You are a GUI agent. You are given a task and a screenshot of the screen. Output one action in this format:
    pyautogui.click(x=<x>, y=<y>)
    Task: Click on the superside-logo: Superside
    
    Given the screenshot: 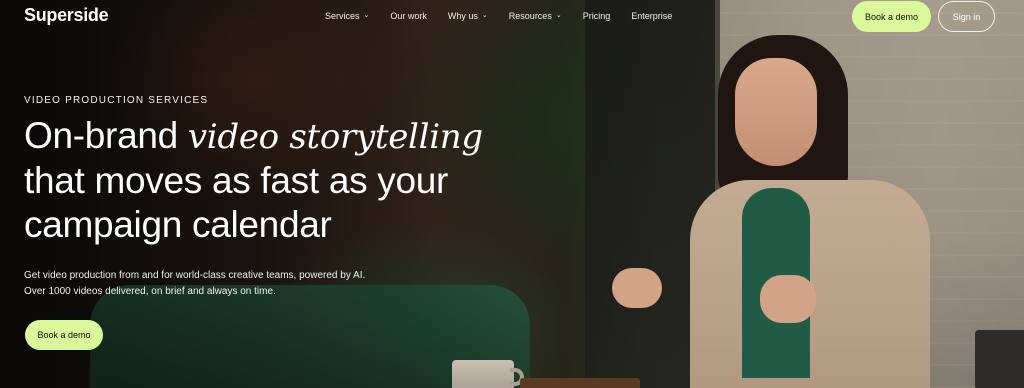 What is the action you would take?
    pyautogui.click(x=66, y=15)
    